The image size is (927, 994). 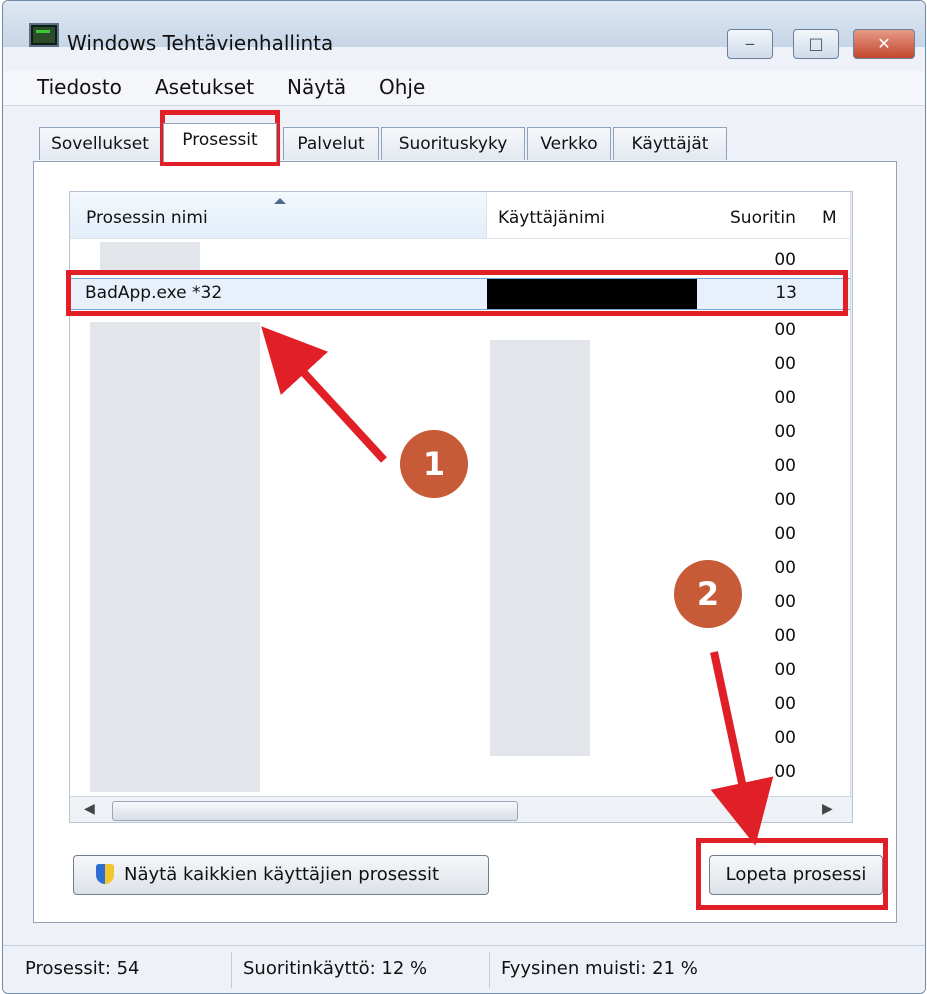 I want to click on tab-performance: Suorituskyky, so click(x=453, y=143).